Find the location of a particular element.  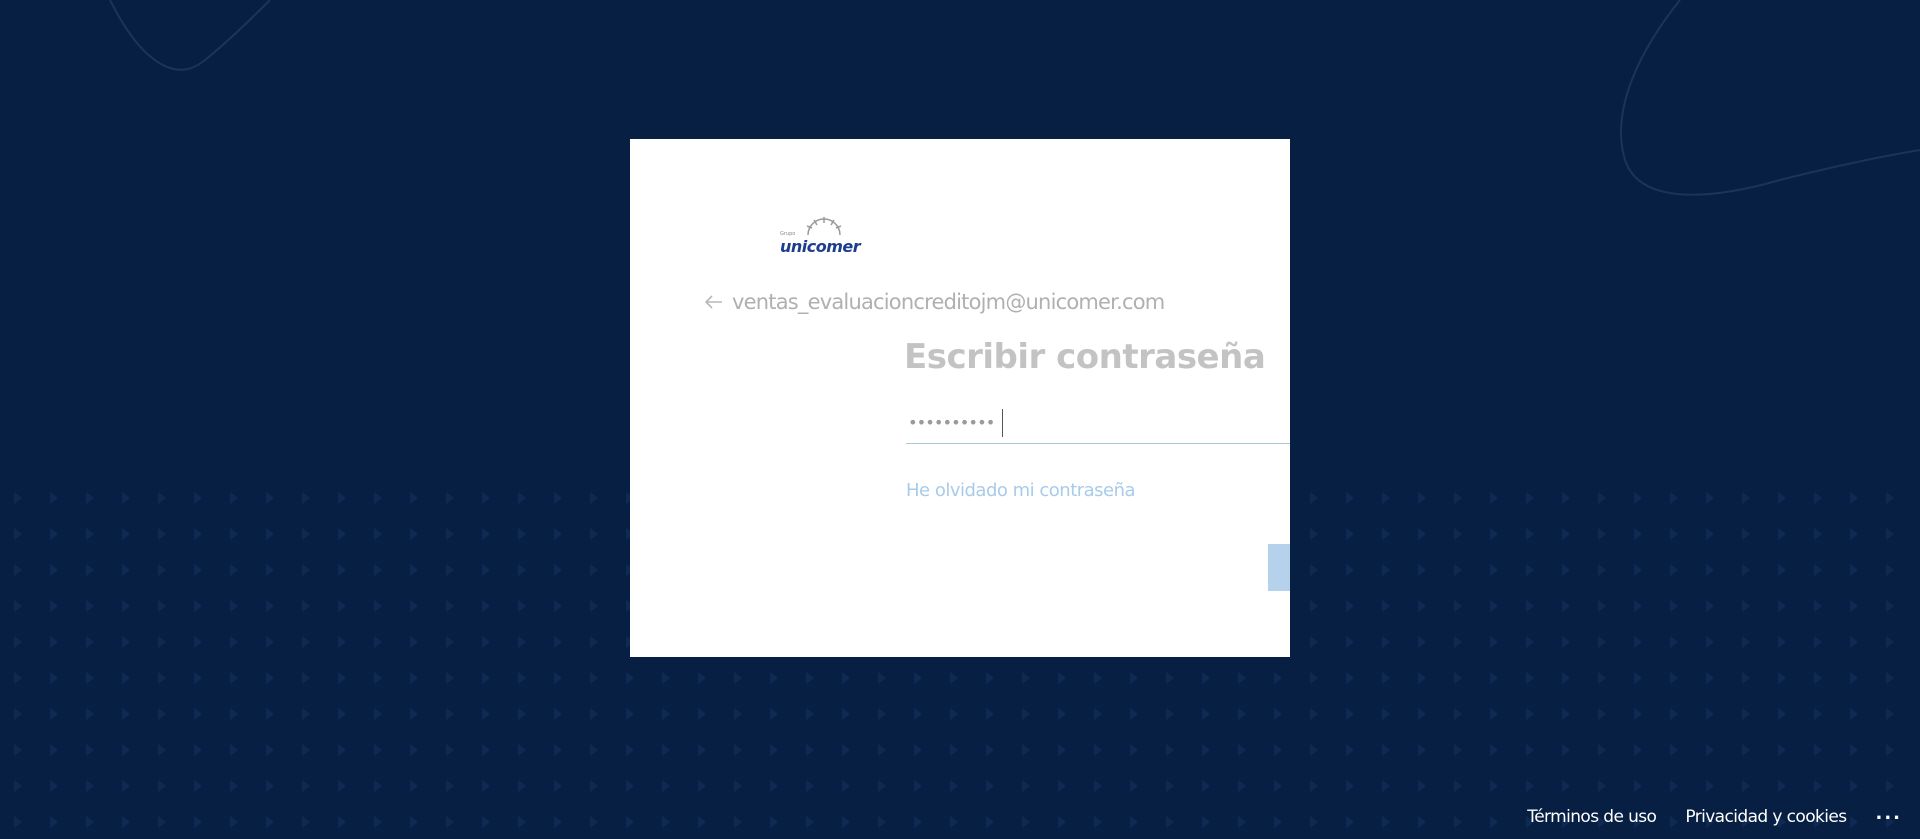

page-title: Escribir contraseña is located at coordinates (1085, 357).